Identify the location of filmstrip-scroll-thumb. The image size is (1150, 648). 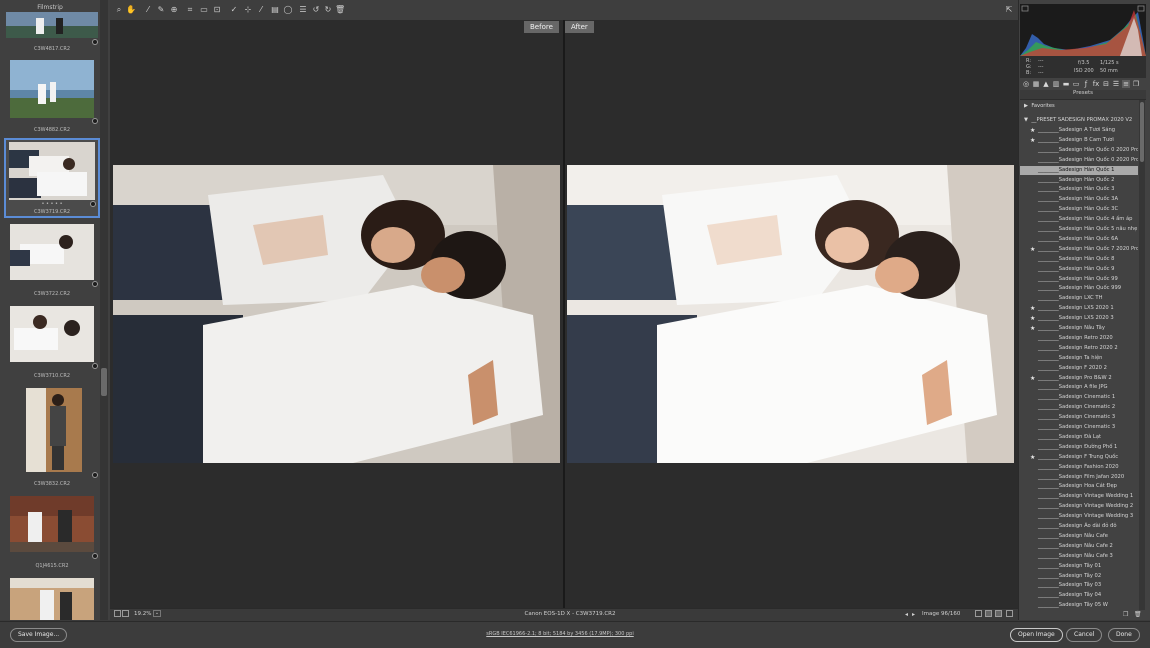
(104, 382).